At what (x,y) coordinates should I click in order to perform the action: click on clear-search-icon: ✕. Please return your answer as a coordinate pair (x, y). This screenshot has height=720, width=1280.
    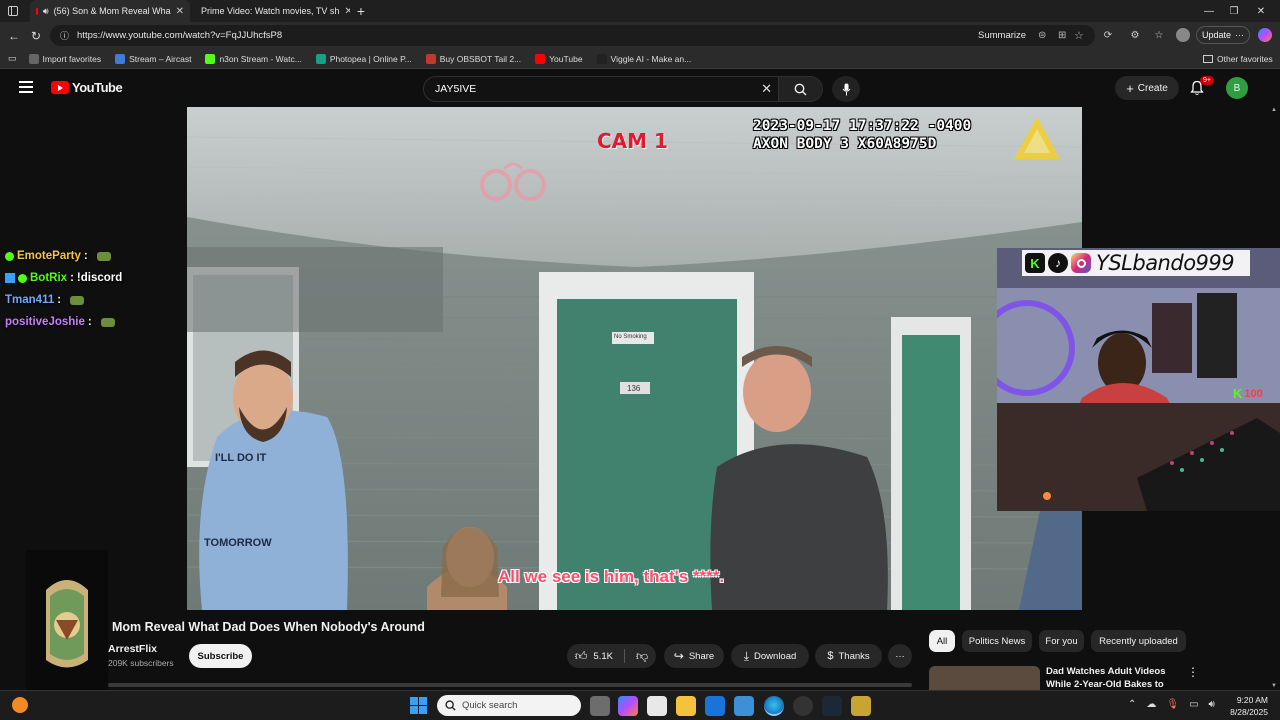
    Looking at the image, I should click on (766, 89).